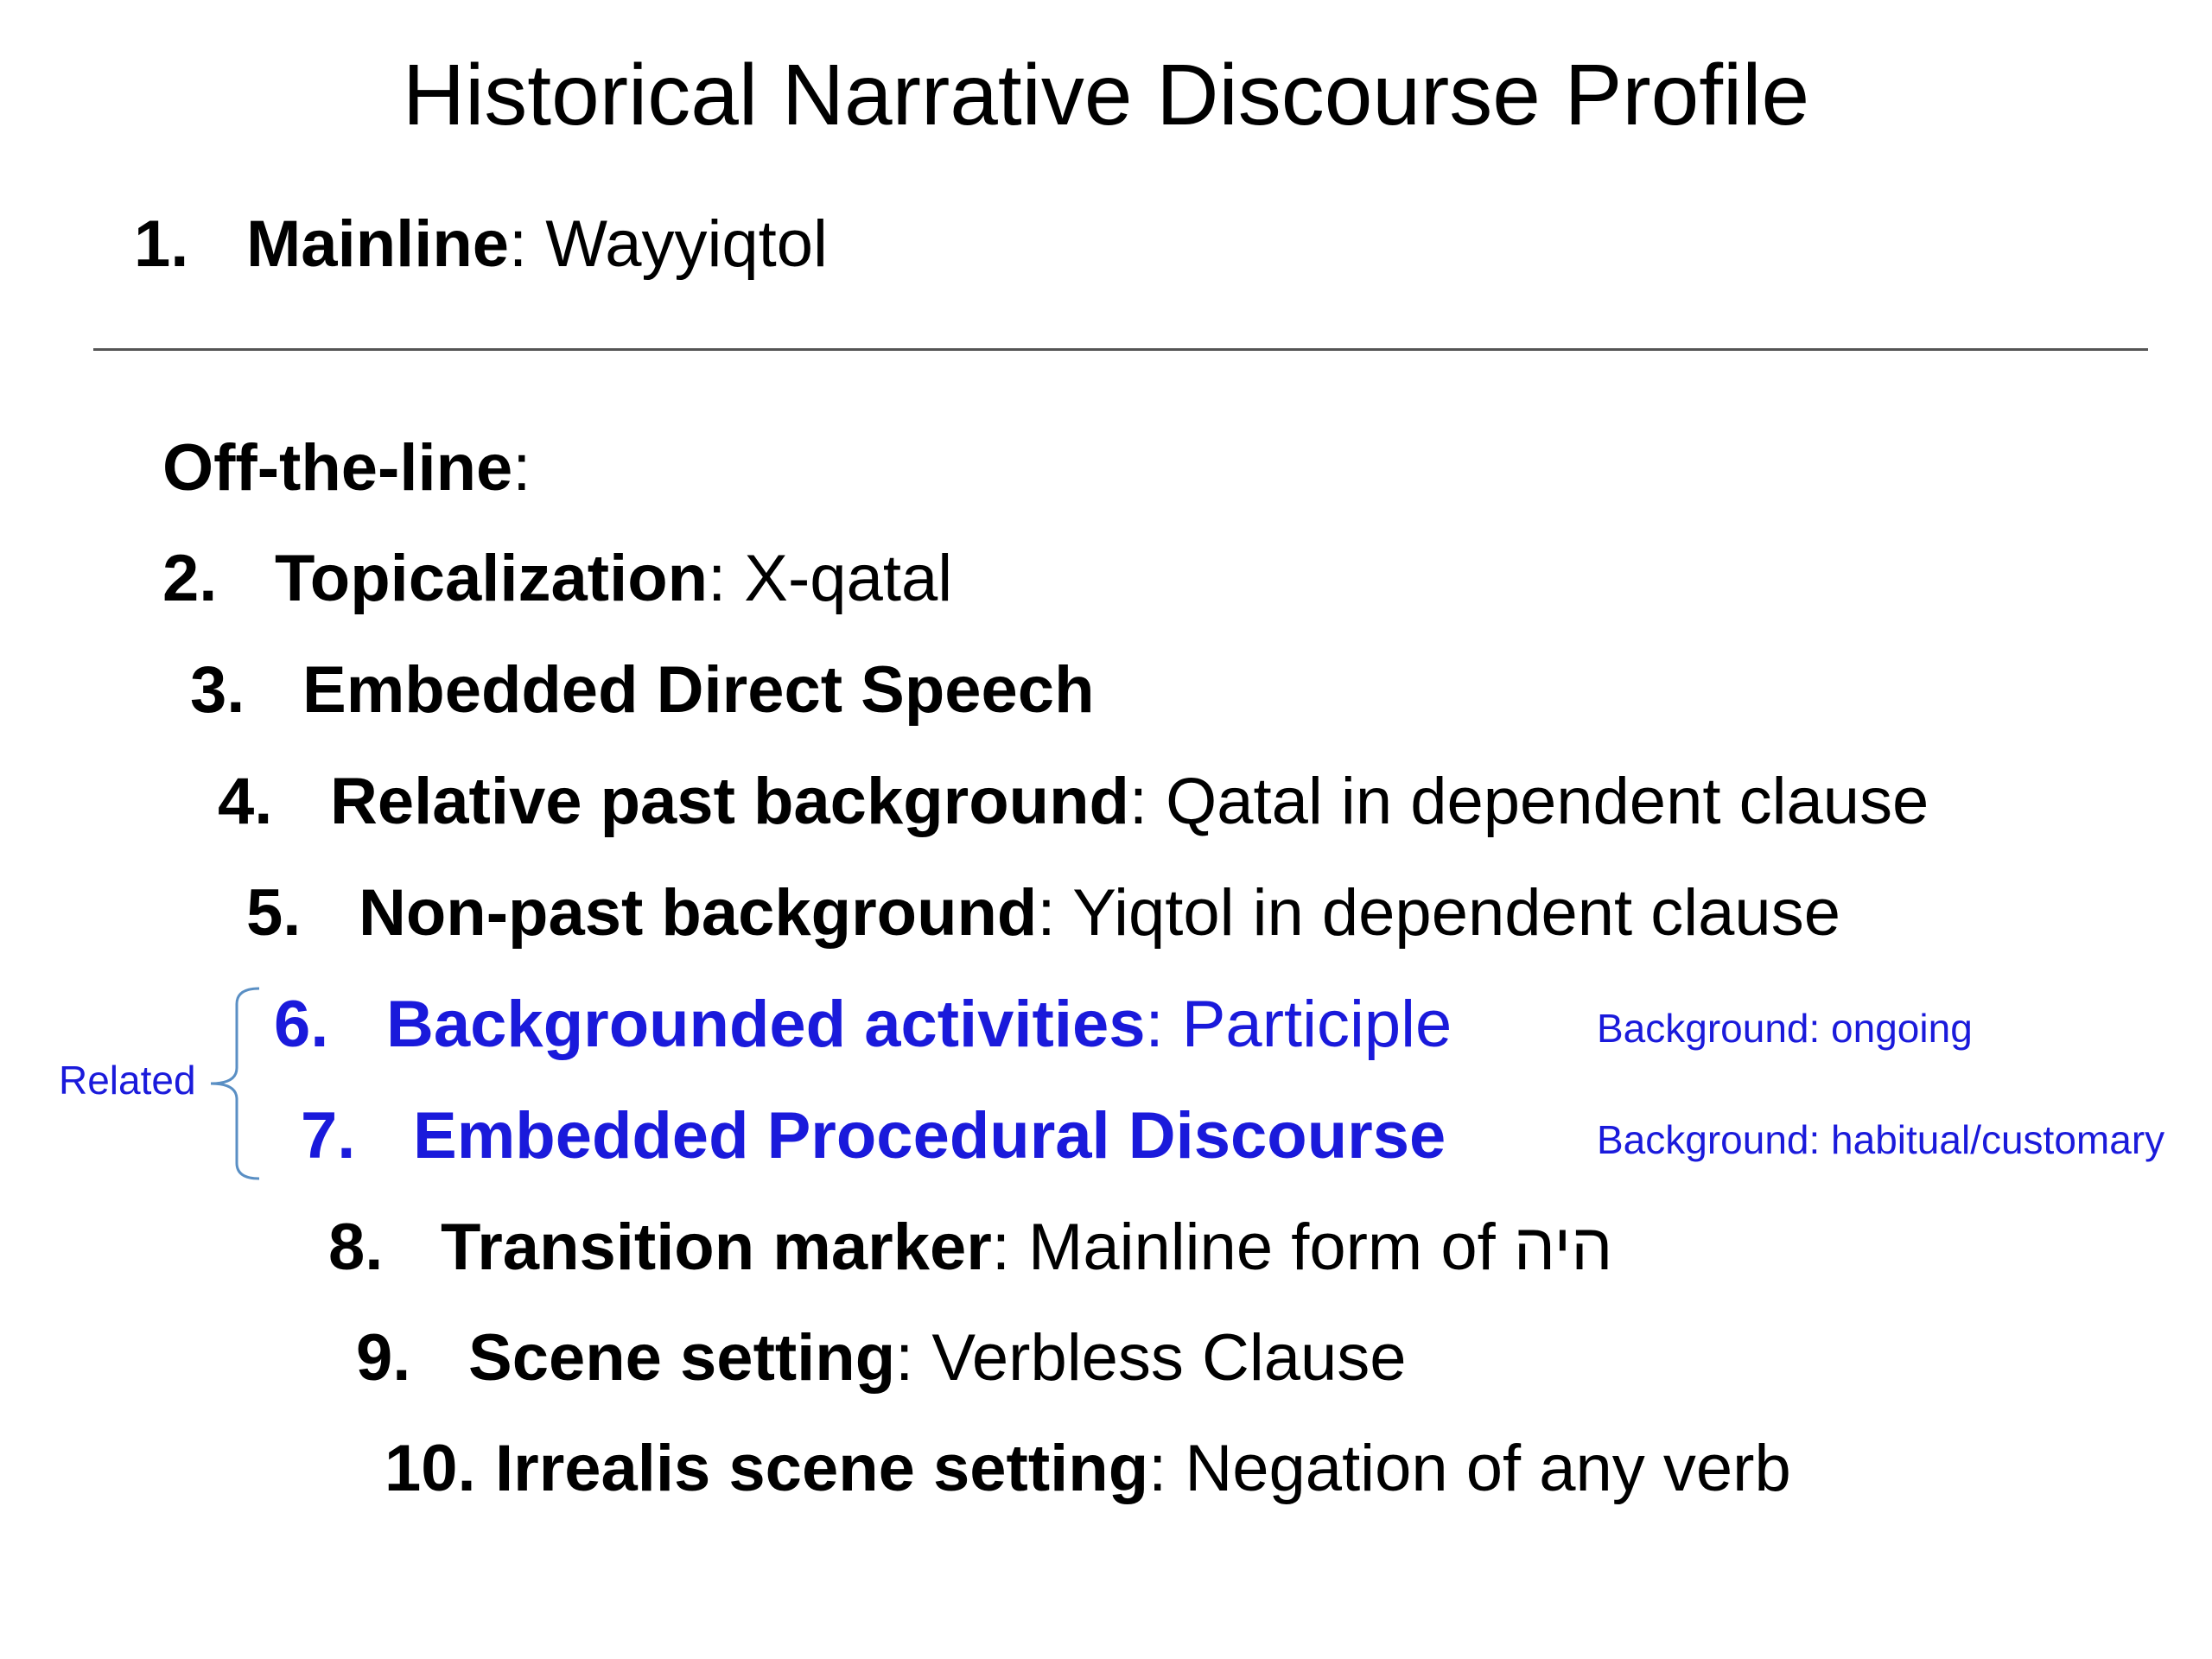  Describe the element at coordinates (521, 468) in the screenshot. I see `offline-heading-colon: :` at that location.